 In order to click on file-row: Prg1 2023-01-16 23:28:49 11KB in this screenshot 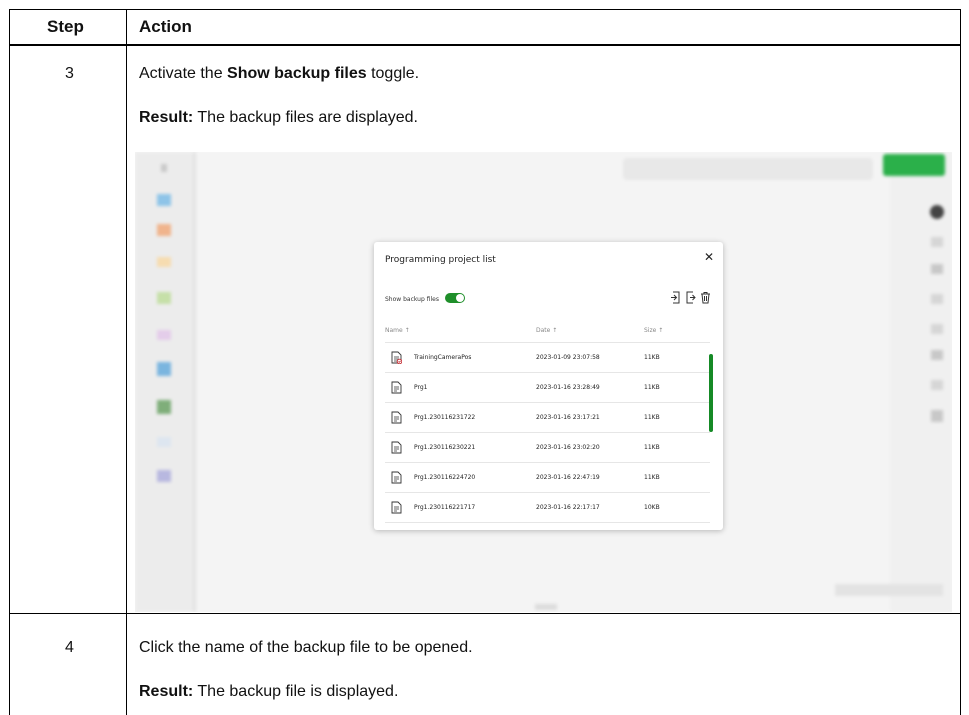, I will do `click(547, 388)`.